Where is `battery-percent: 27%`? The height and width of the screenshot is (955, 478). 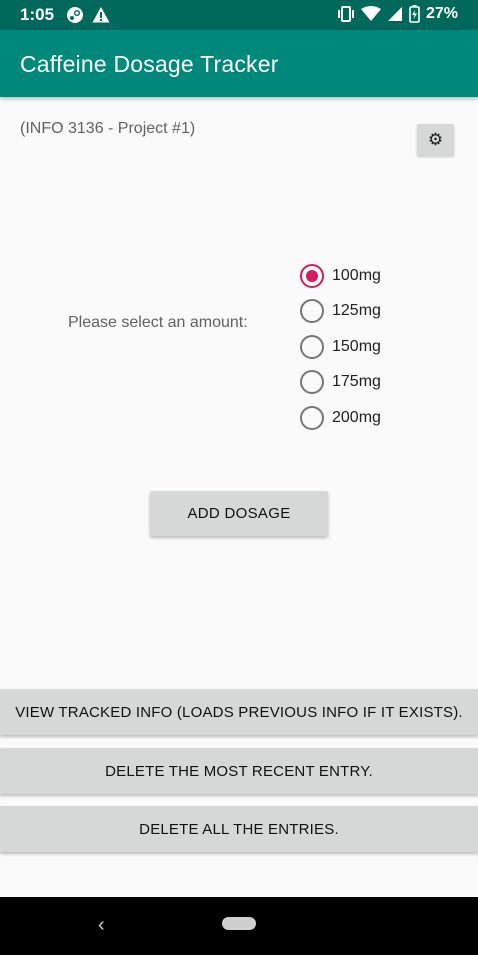 battery-percent: 27% is located at coordinates (441, 13).